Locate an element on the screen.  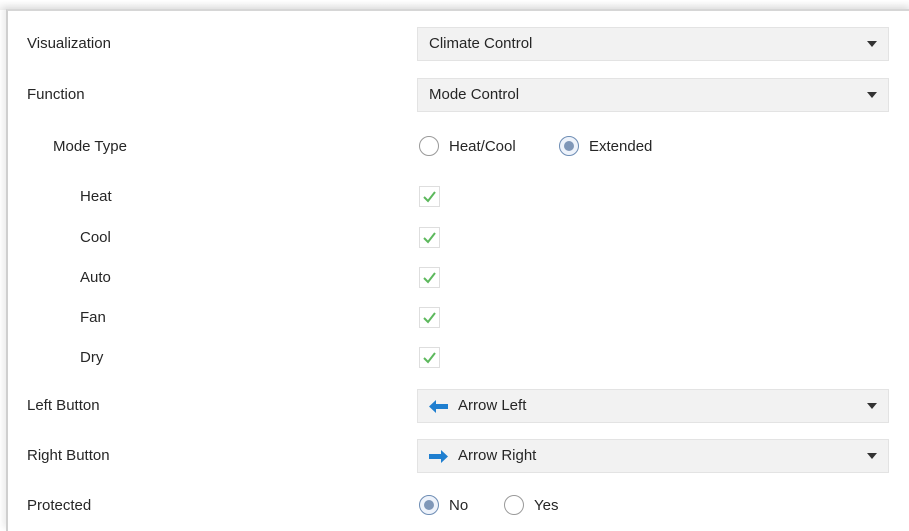
mode-type-row: Mode Type Heat/Cool Extended is located at coordinates (458, 147).